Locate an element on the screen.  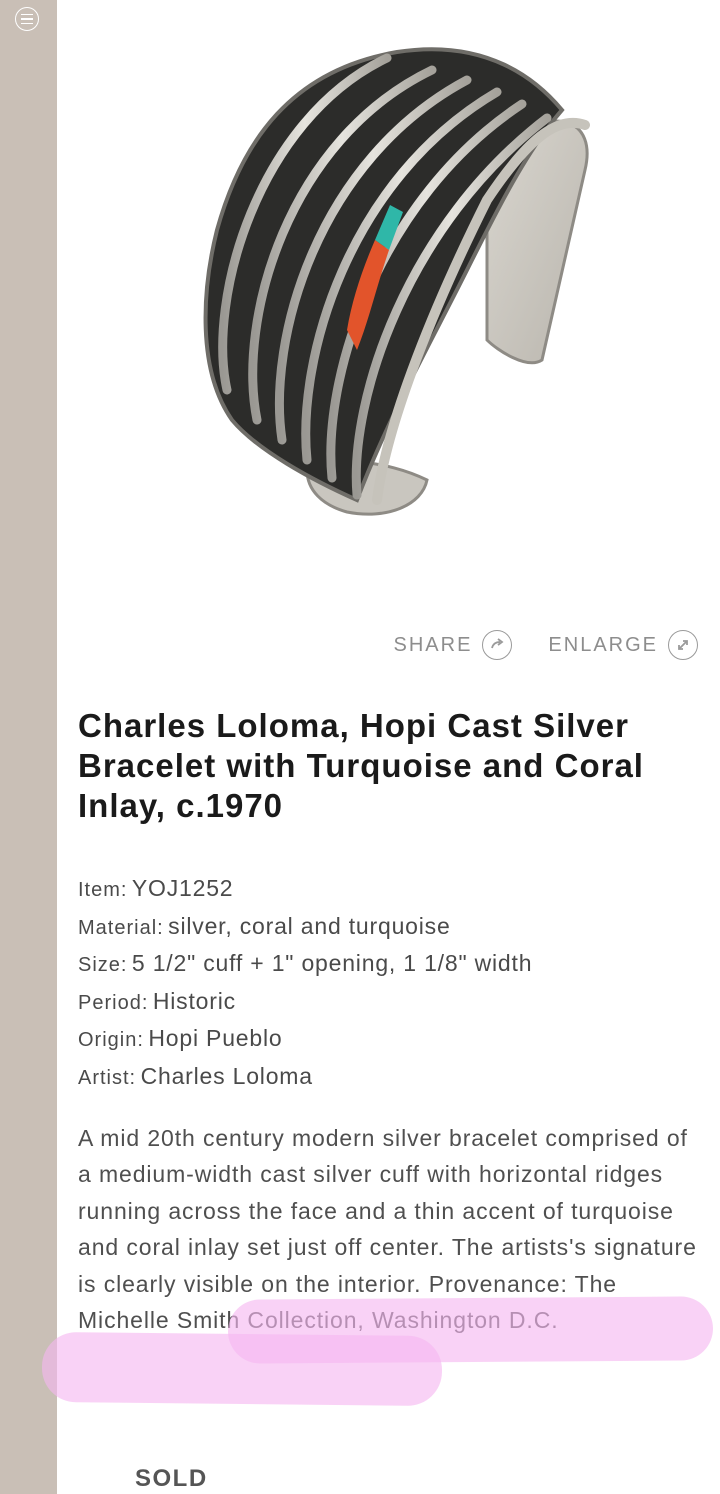
status-badge: SOLD is located at coordinates (171, 1478).